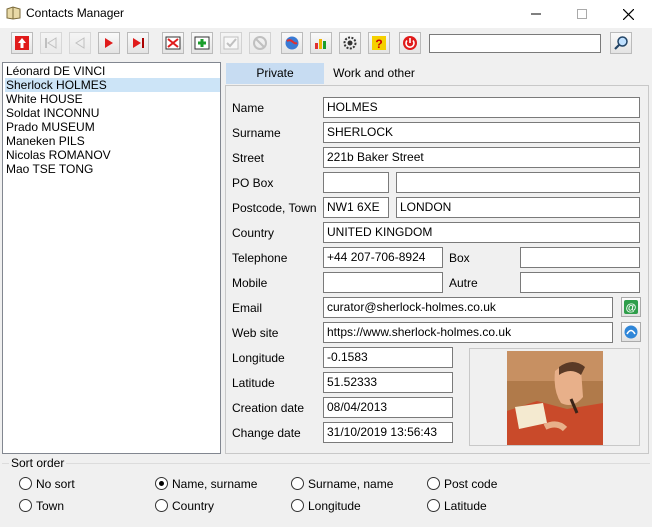  I want to click on search-icon, so click(621, 43).